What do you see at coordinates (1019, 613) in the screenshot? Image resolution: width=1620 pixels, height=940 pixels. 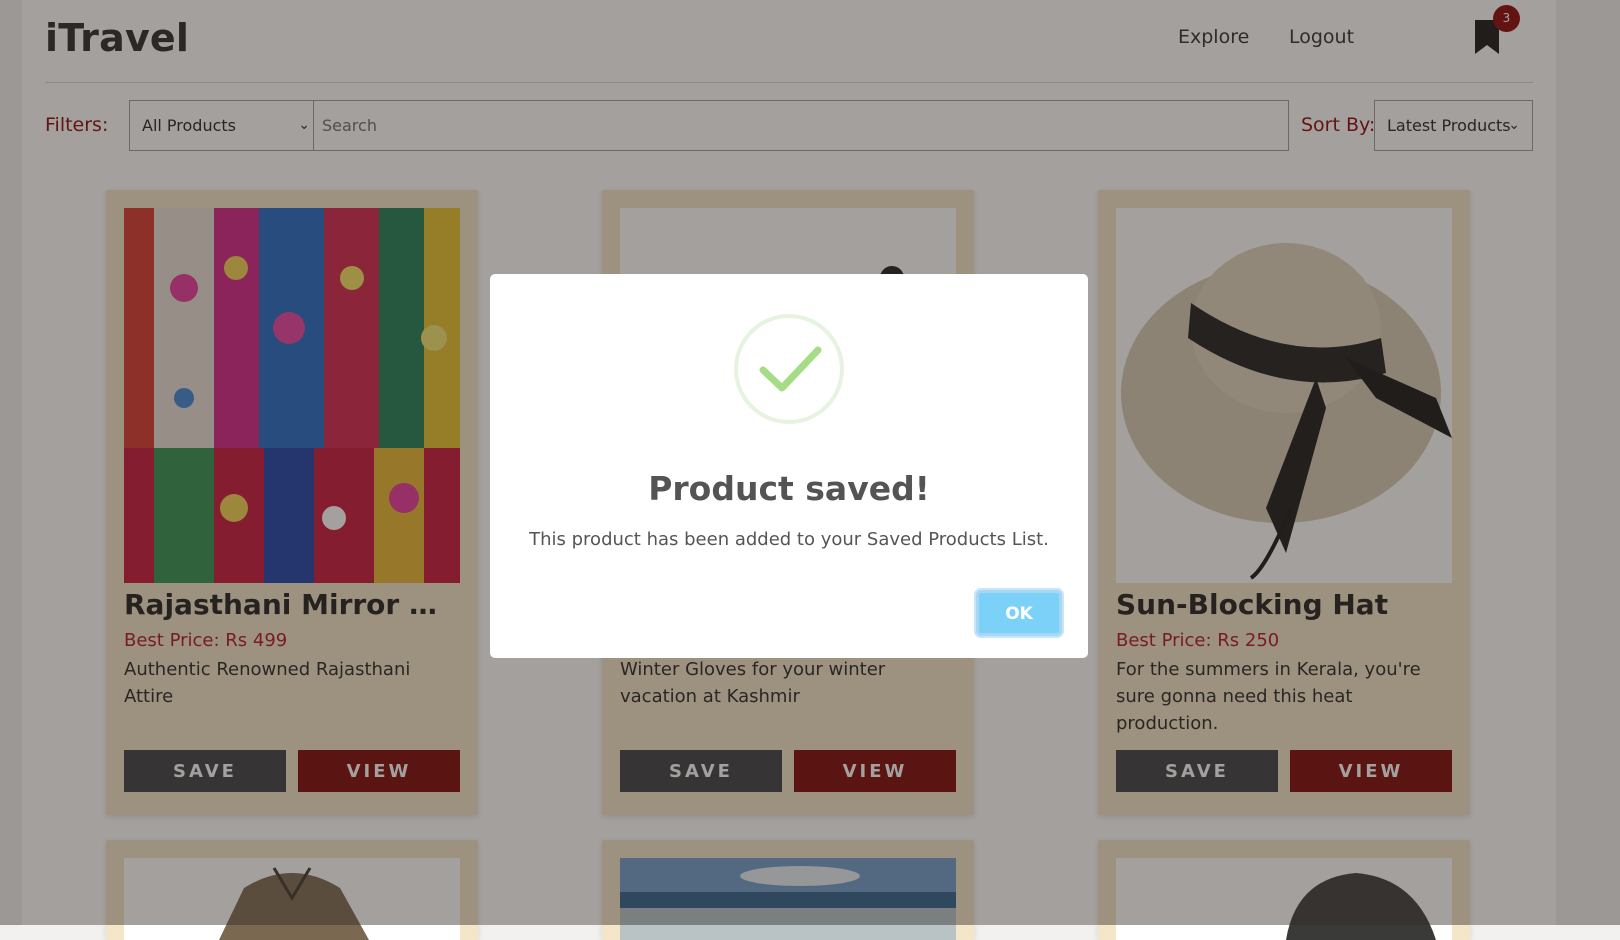 I see `ok-button: OK` at bounding box center [1019, 613].